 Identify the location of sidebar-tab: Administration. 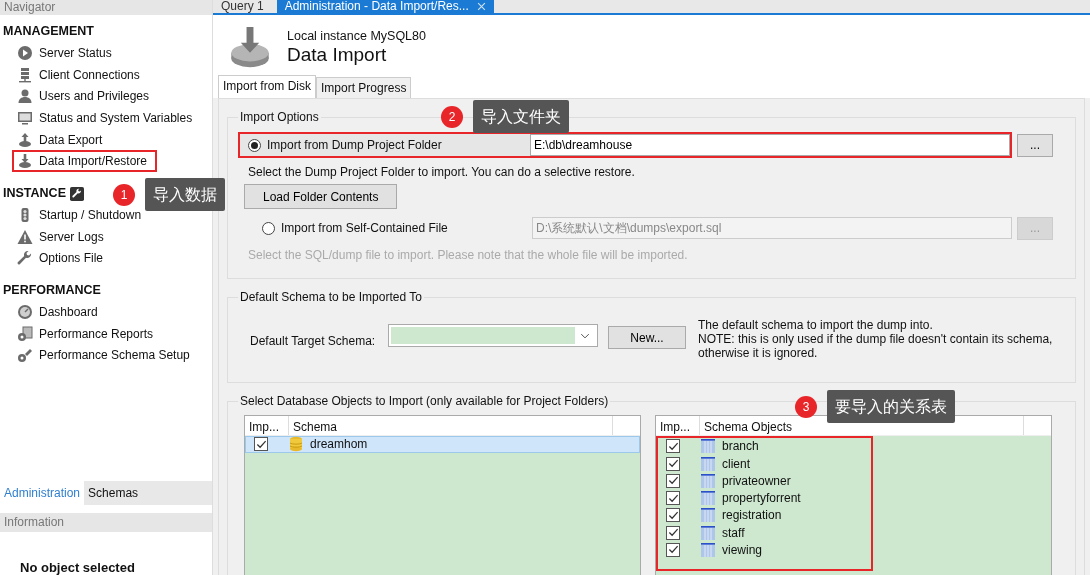
(42, 493).